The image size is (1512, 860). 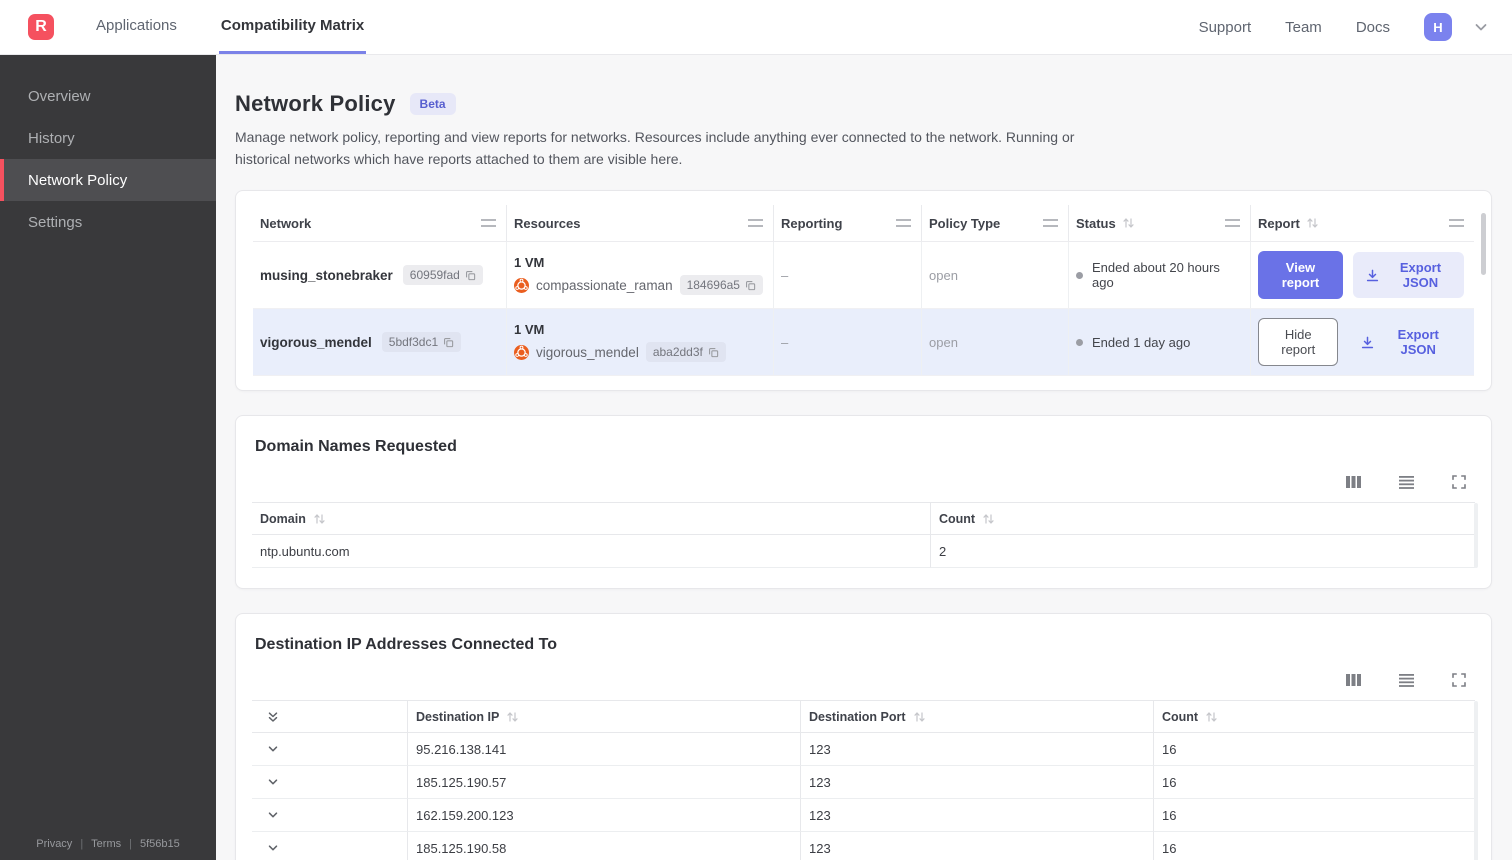 I want to click on sidebar-item-overview: Overview, so click(x=108, y=96).